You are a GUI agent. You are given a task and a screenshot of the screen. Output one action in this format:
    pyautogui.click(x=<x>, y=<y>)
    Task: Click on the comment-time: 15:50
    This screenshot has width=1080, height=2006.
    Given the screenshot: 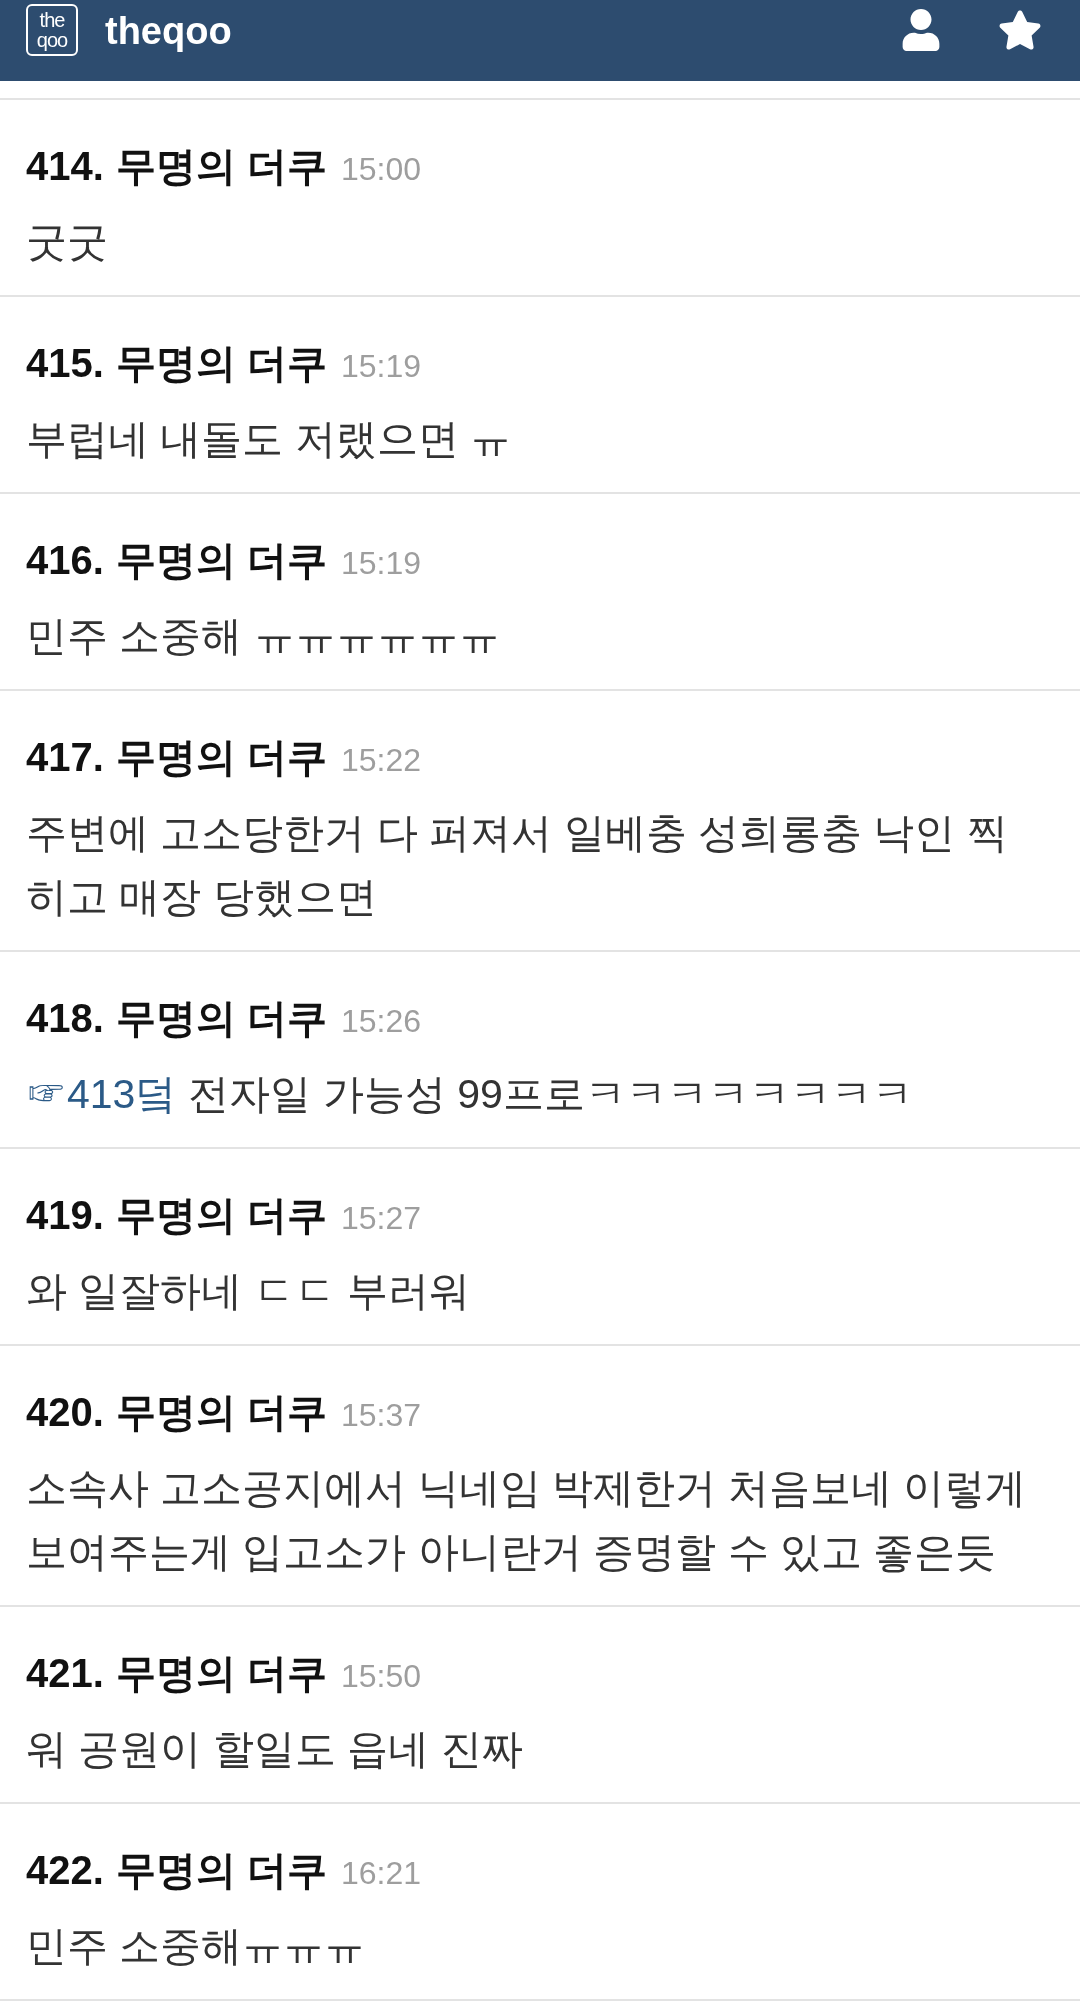 What is the action you would take?
    pyautogui.click(x=381, y=1676)
    